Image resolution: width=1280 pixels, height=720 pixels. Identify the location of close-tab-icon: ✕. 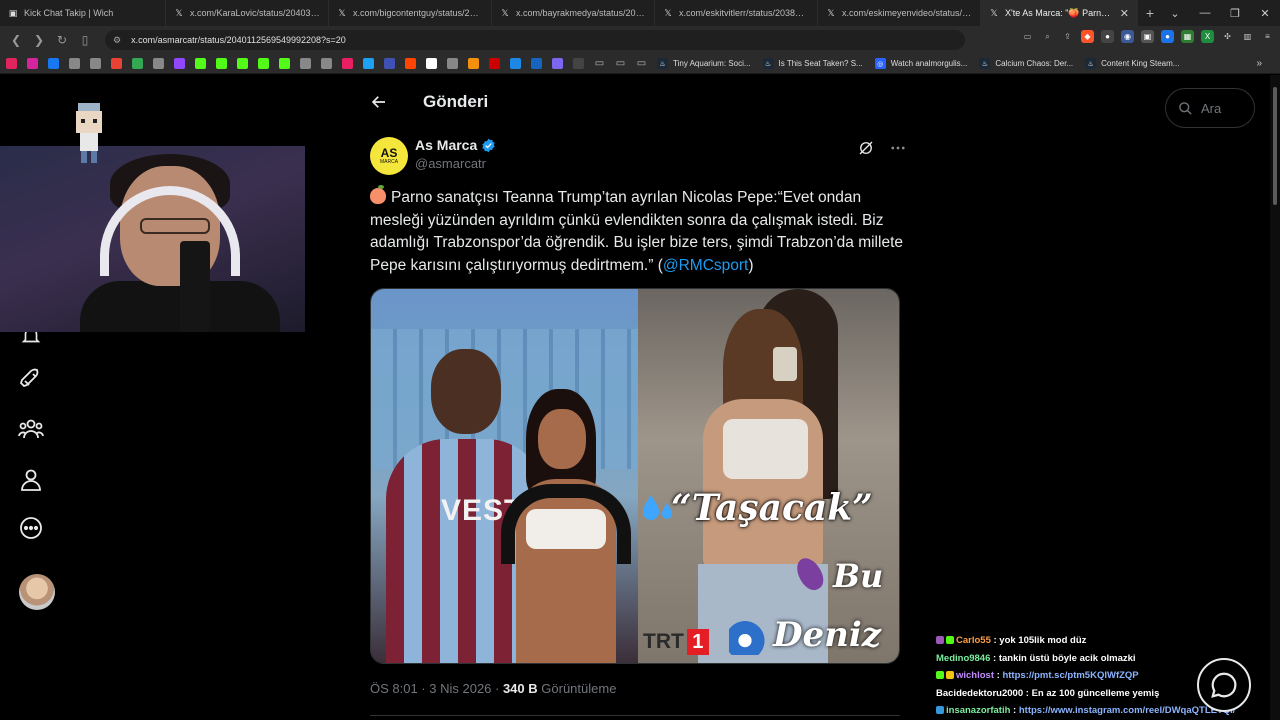
(1124, 13).